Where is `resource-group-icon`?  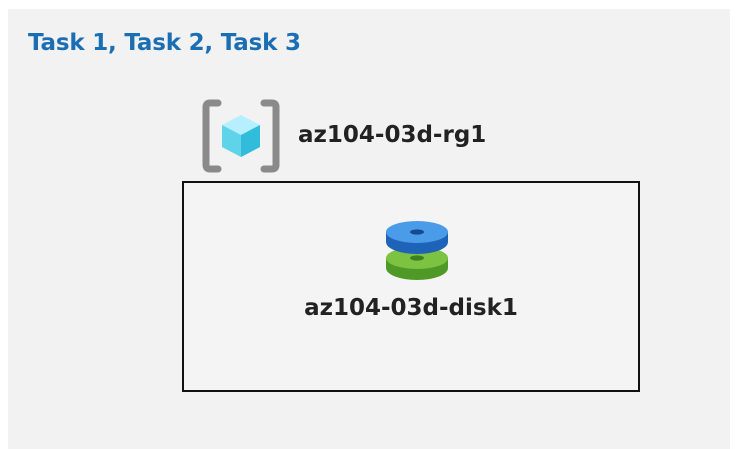 resource-group-icon is located at coordinates (241, 136).